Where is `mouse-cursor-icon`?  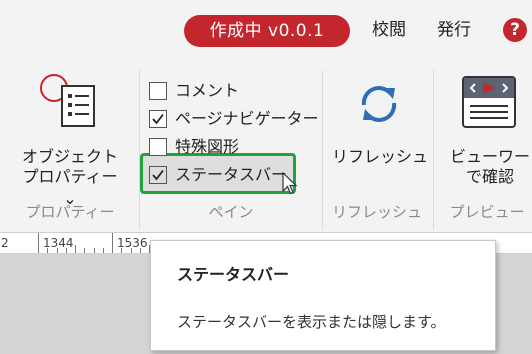 mouse-cursor-icon is located at coordinates (290, 183).